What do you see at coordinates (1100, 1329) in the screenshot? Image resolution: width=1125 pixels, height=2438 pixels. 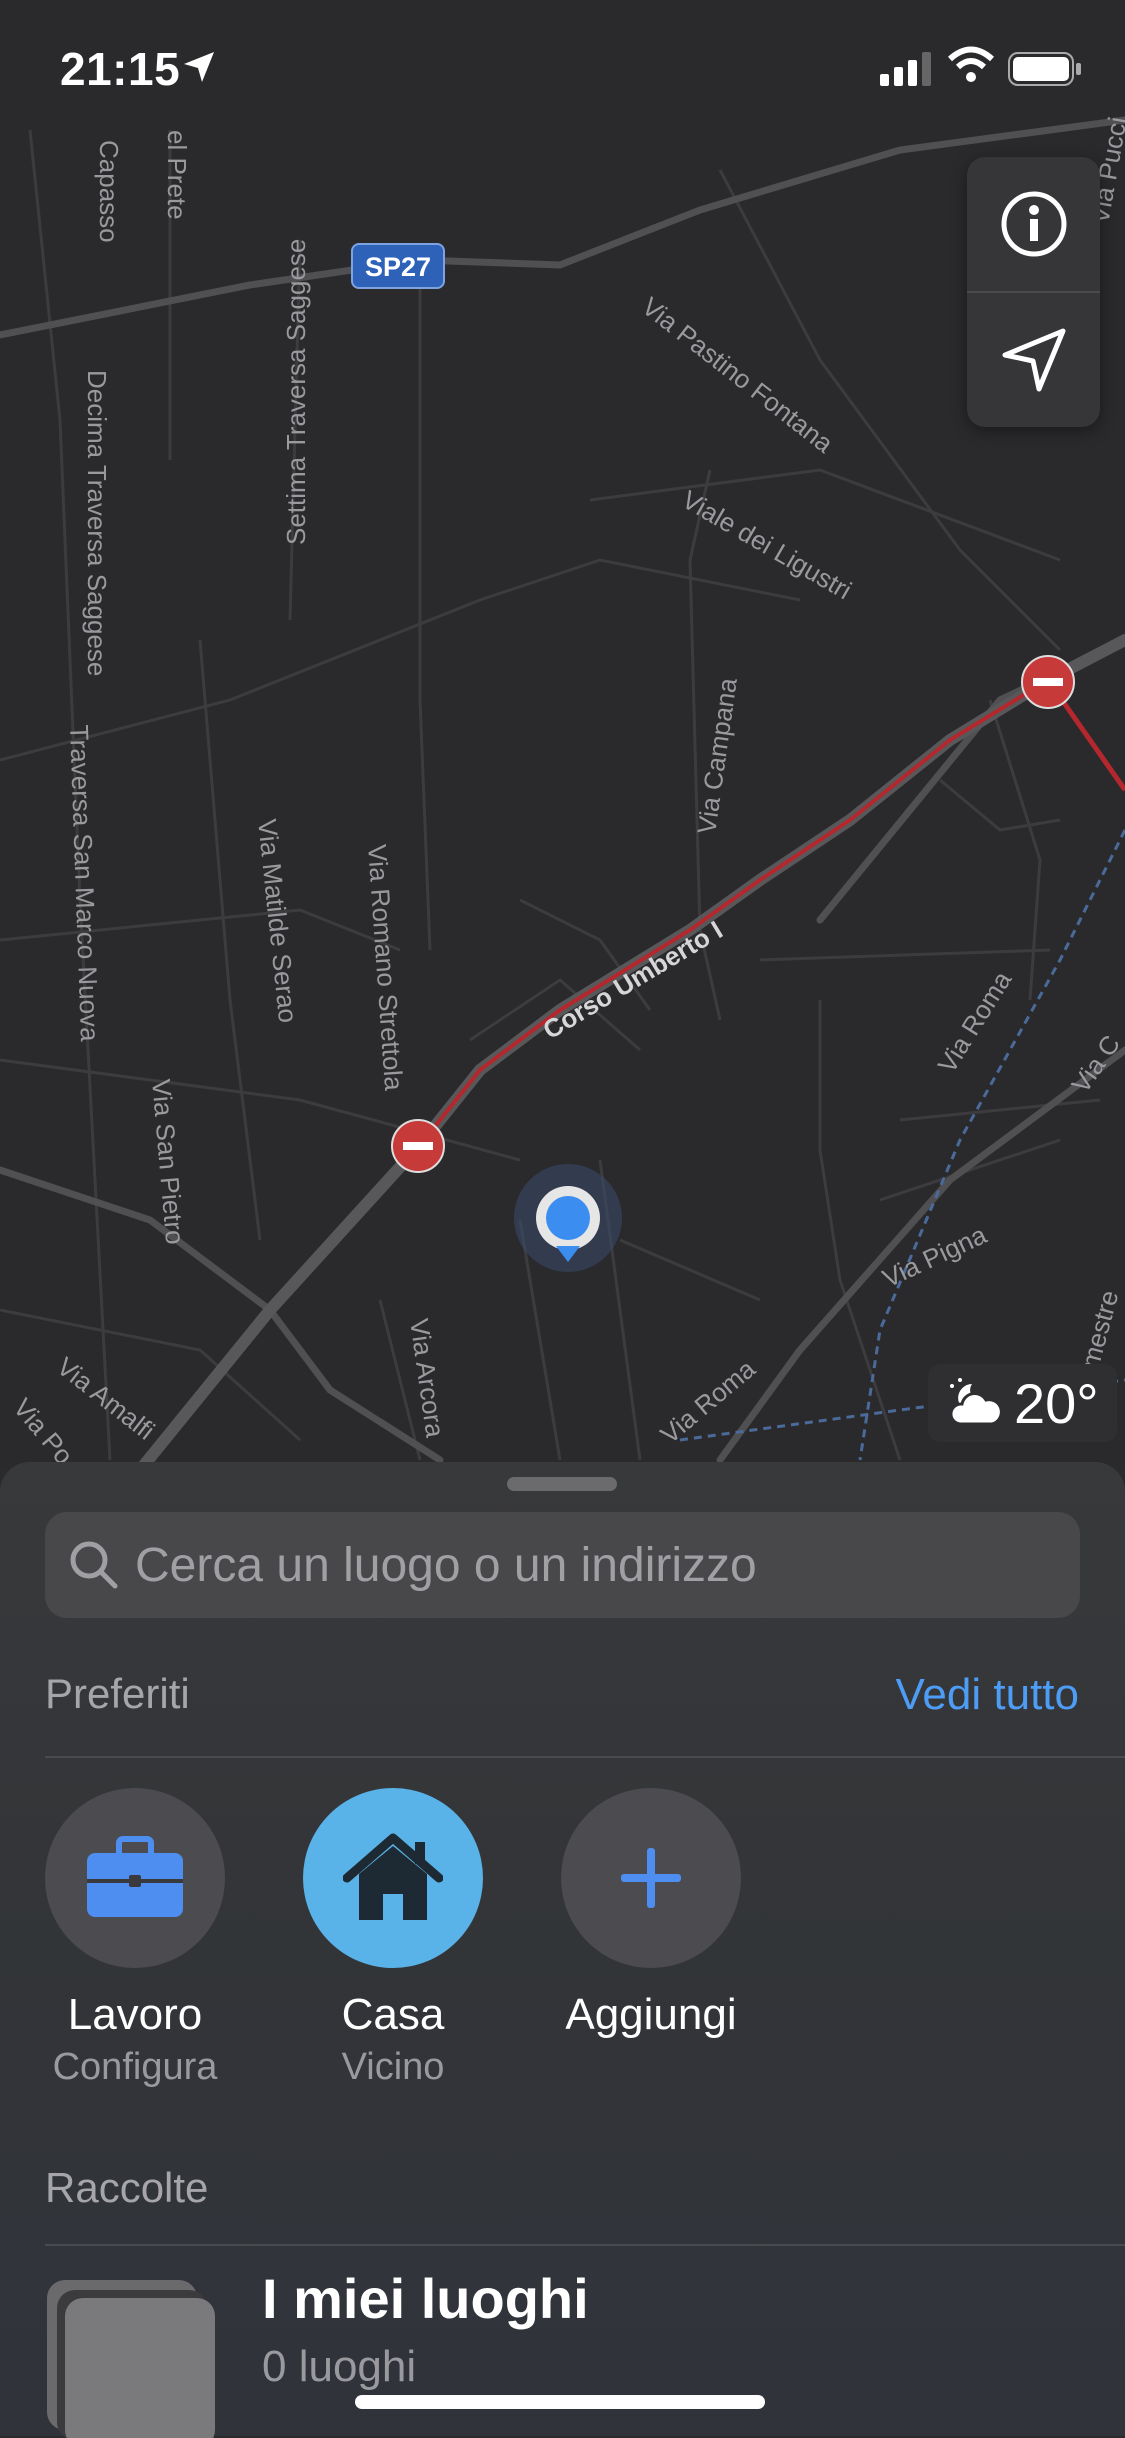 I see `road-label: mestre` at bounding box center [1100, 1329].